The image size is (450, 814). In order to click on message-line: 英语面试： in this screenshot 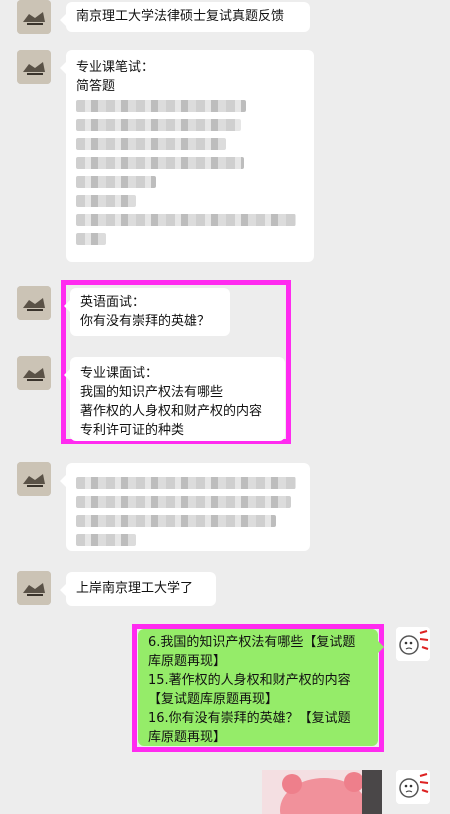, I will do `click(113, 302)`.